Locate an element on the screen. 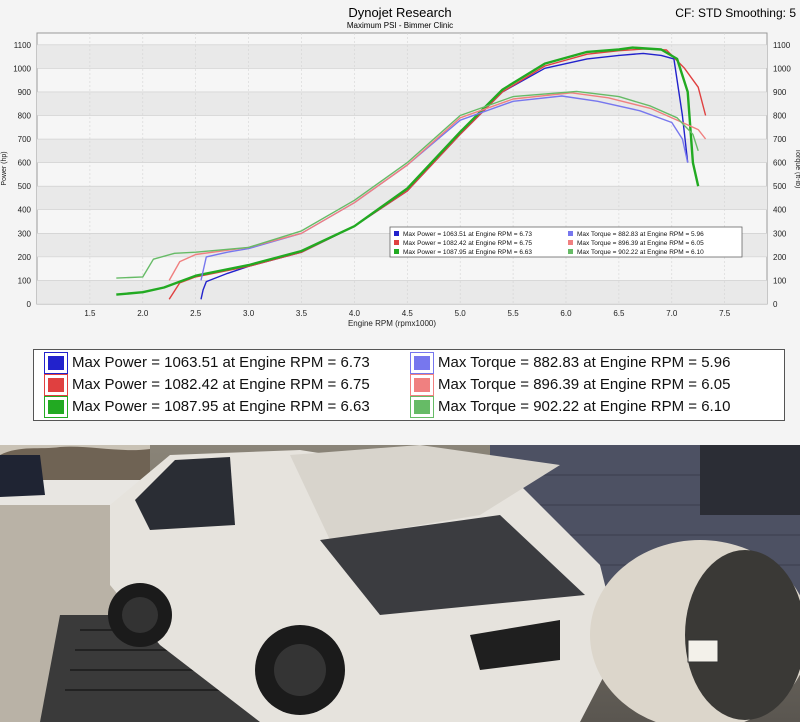  fan-warning-label is located at coordinates (703, 651).